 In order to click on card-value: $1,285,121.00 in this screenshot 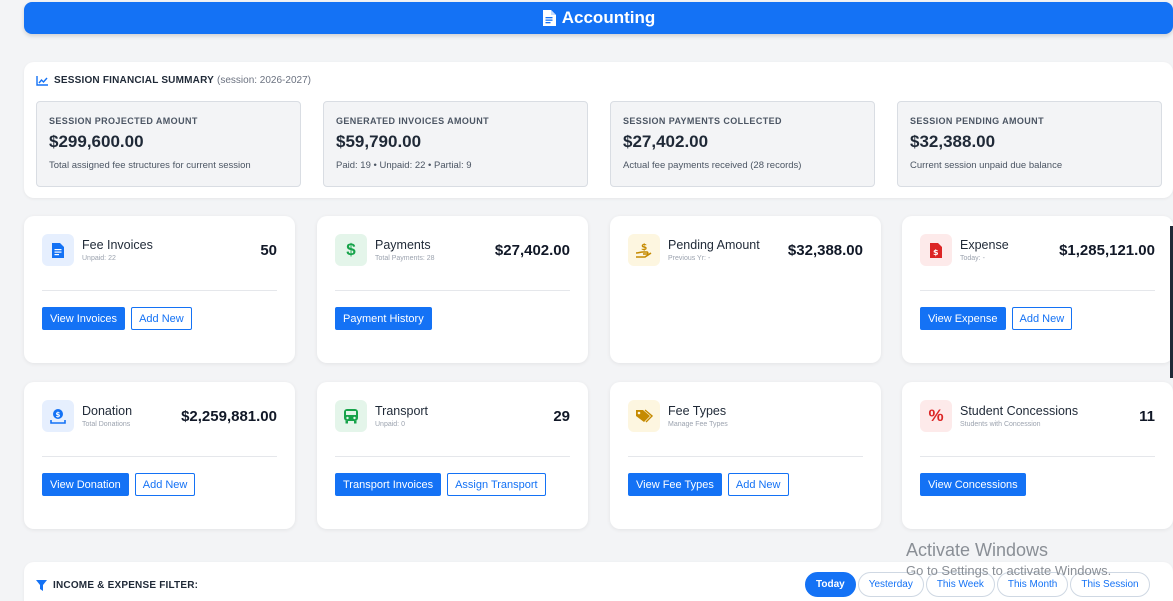, I will do `click(1107, 250)`.